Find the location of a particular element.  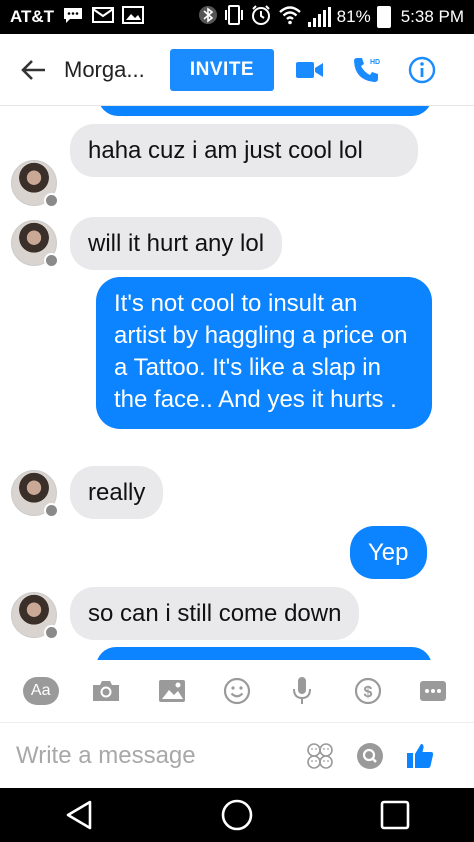

nav-home-icon is located at coordinates (237, 815).